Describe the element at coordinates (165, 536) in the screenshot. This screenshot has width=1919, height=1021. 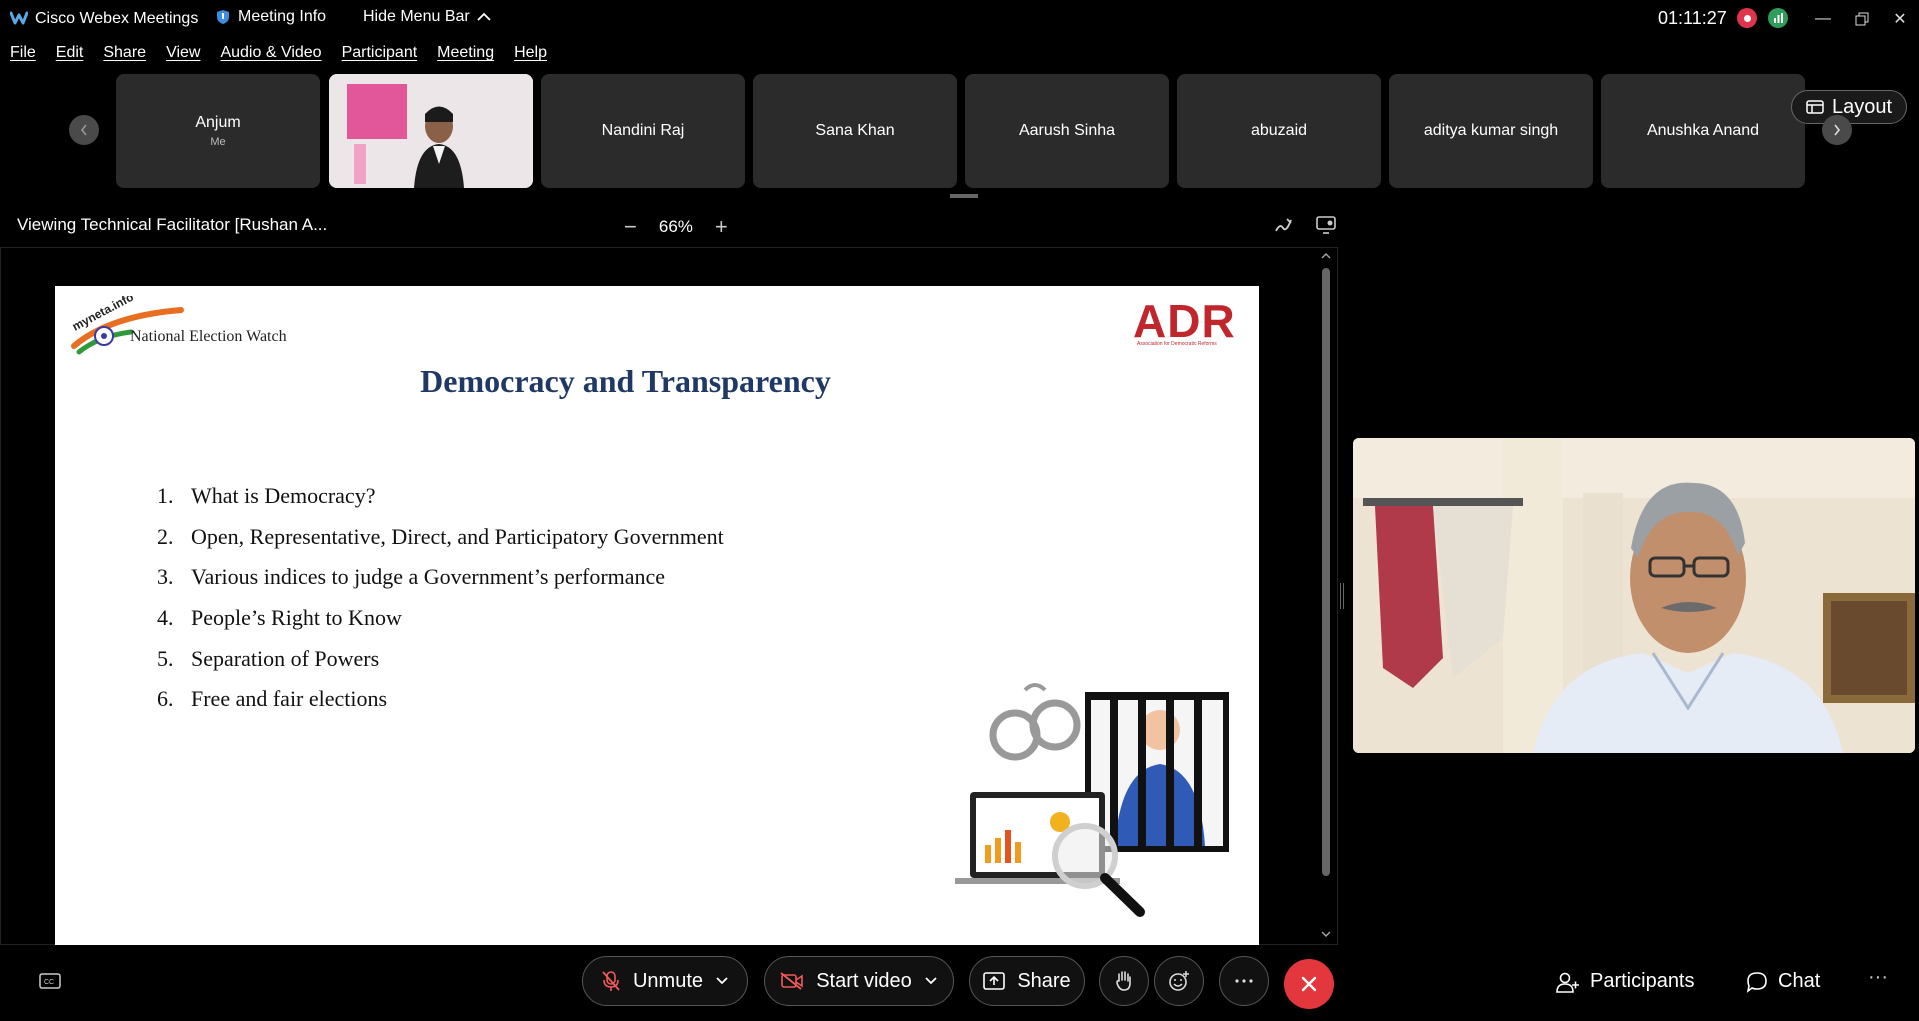
I see `list-item-number: 2.` at that location.